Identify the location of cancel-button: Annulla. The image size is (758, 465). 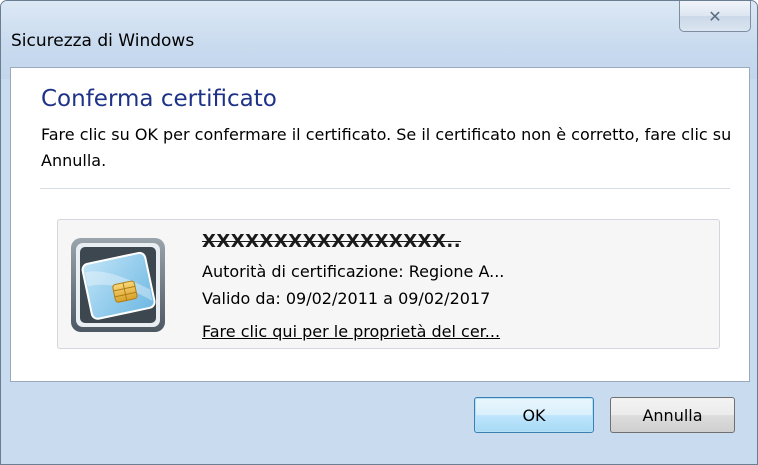
(672, 415).